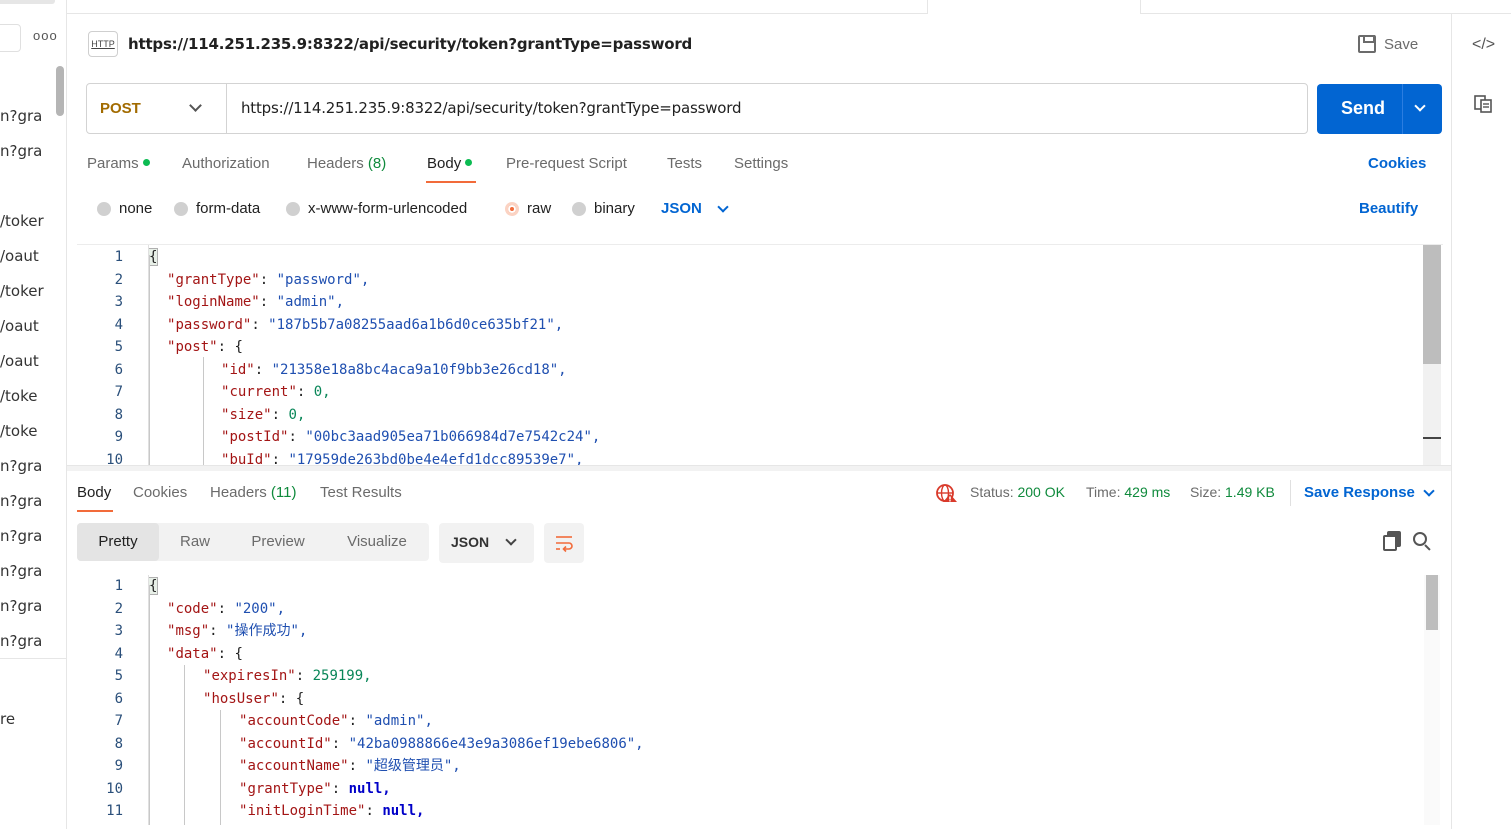  Describe the element at coordinates (60, 91) in the screenshot. I see `sidebar-scrollbar` at that location.